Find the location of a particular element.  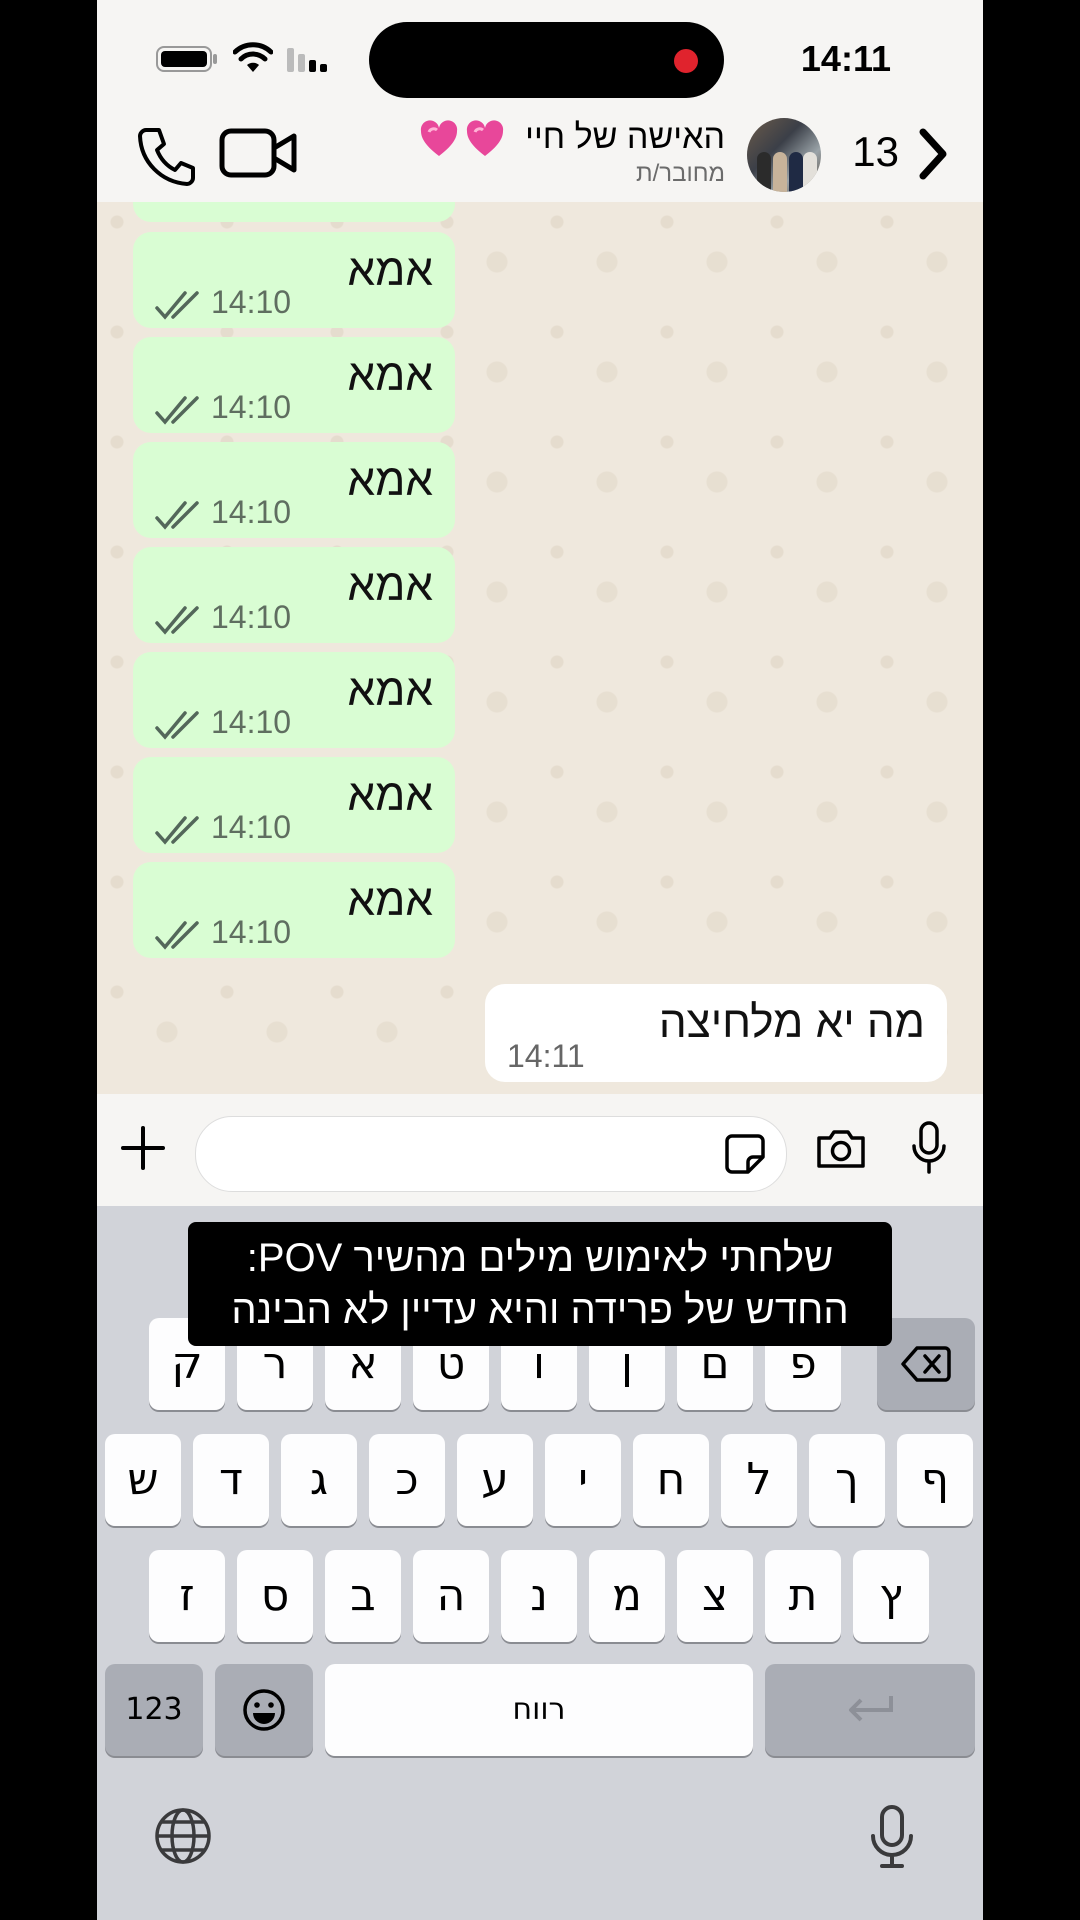

video-call-icon is located at coordinates (258, 153).